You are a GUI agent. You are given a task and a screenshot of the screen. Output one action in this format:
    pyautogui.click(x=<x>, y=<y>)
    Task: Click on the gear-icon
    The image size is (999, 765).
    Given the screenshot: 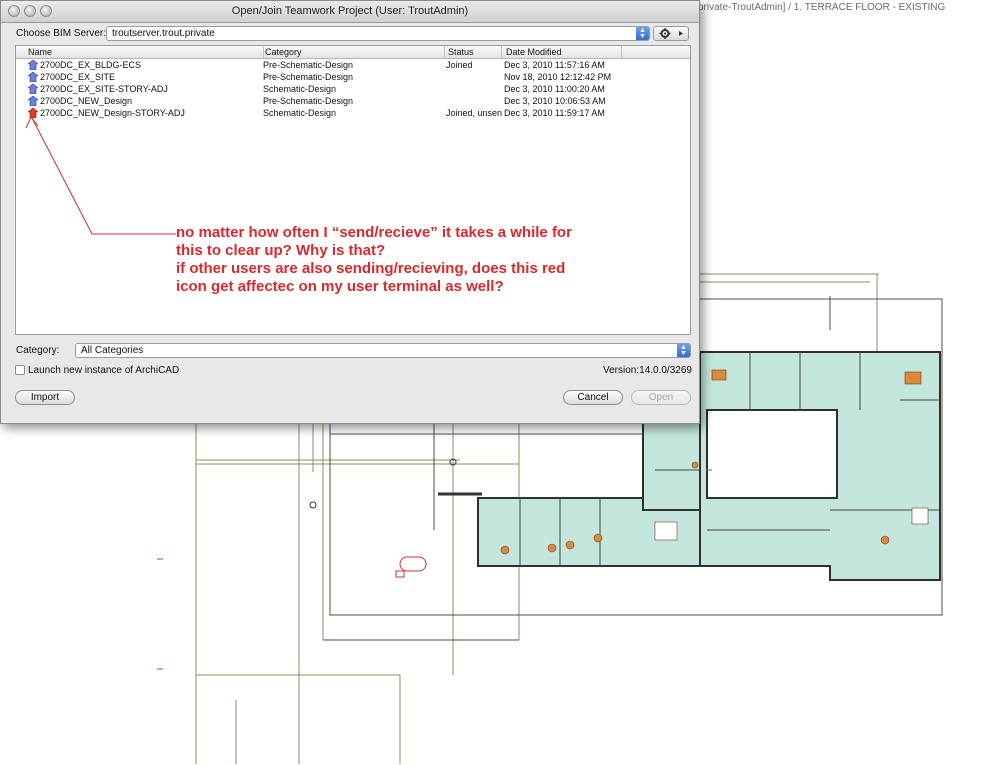 What is the action you would take?
    pyautogui.click(x=671, y=33)
    